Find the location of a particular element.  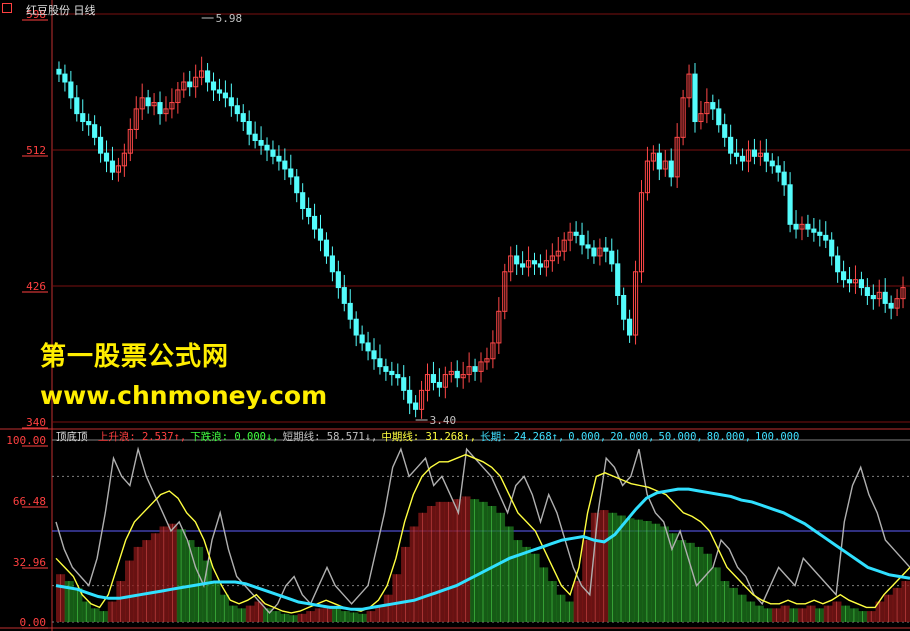

legend-item: 下跌浪: 0.000↓, is located at coordinates (234, 437).